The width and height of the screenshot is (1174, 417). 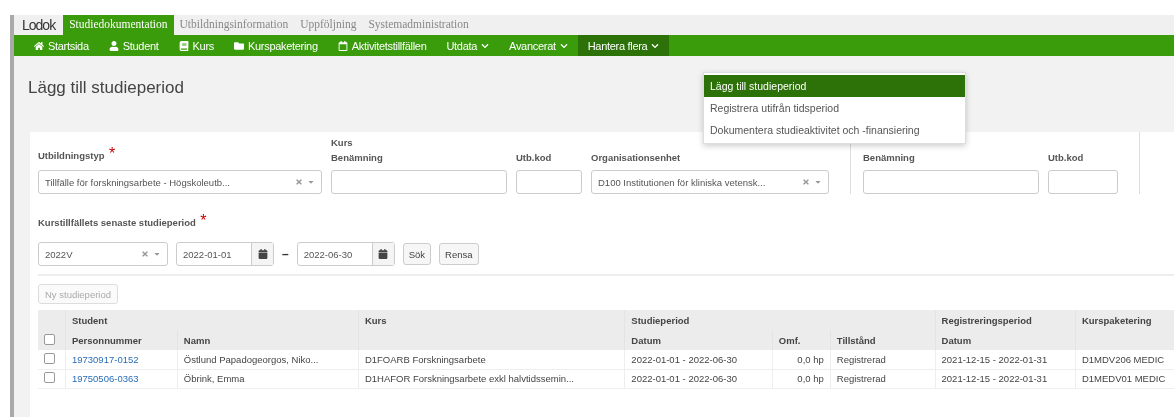 I want to click on dropdown-item: Registrera utifrån tidsperiod, so click(x=834, y=108).